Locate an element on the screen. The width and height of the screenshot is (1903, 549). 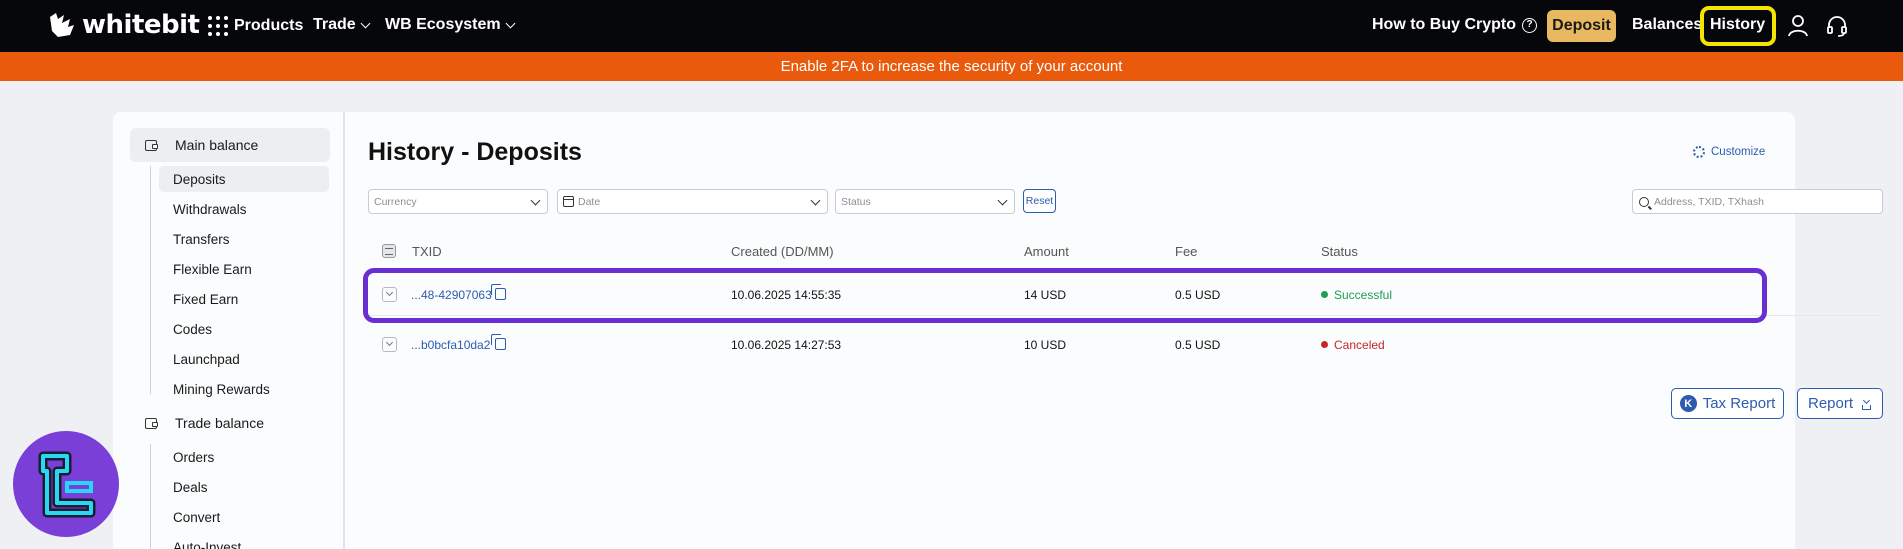
history-highlight-frame is located at coordinates (1738, 26).